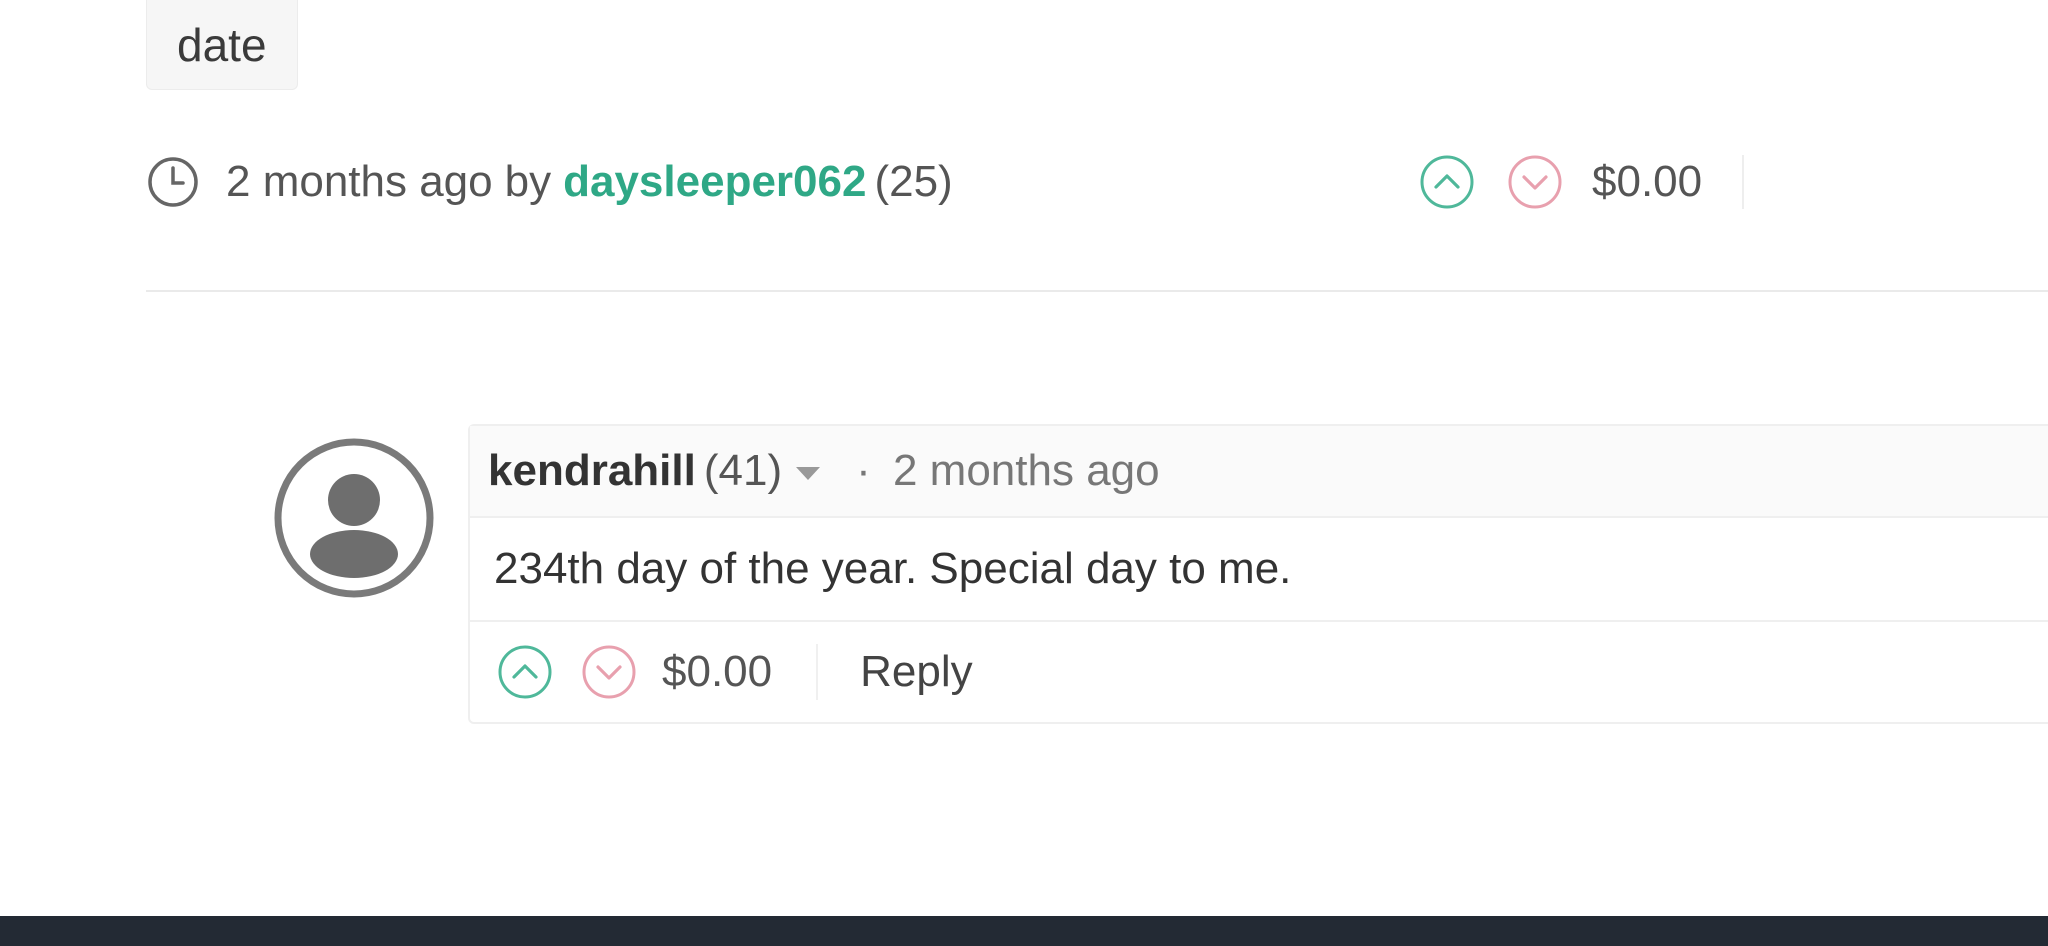 The width and height of the screenshot is (2048, 946). I want to click on tag-chip: date, so click(222, 45).